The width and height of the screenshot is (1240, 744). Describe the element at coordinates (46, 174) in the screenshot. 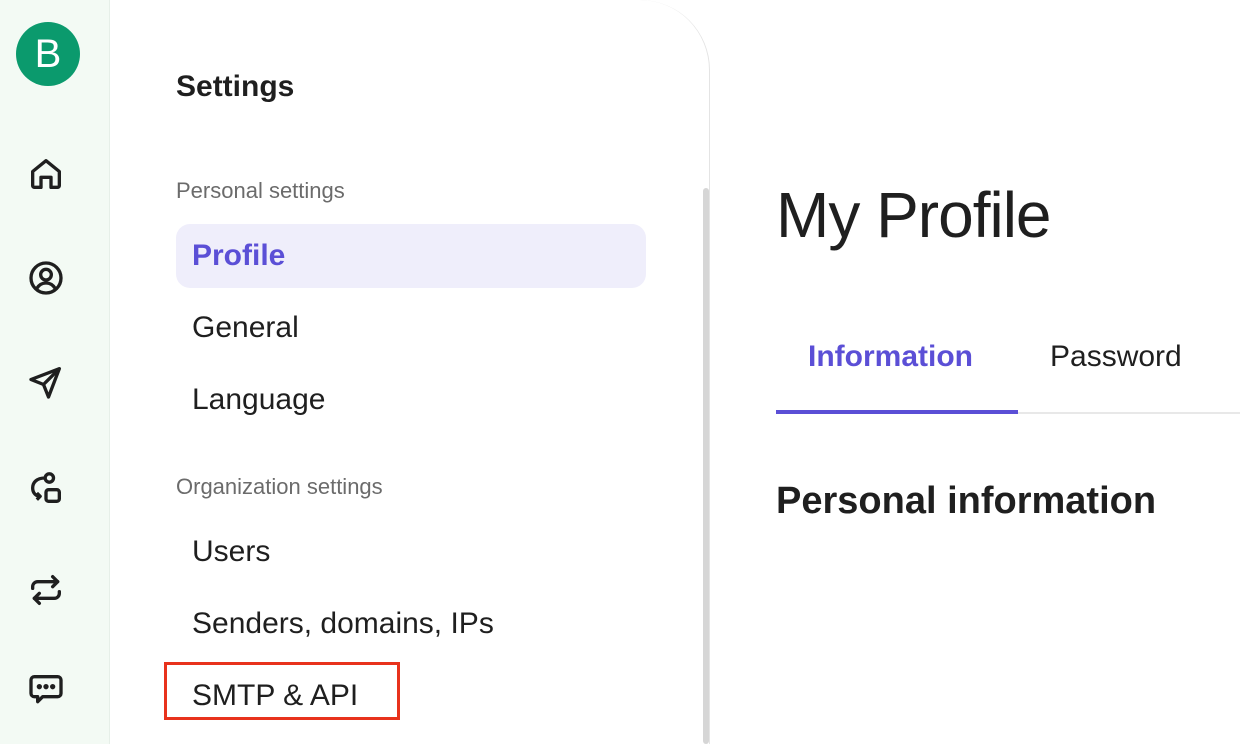

I see `home-icon` at that location.